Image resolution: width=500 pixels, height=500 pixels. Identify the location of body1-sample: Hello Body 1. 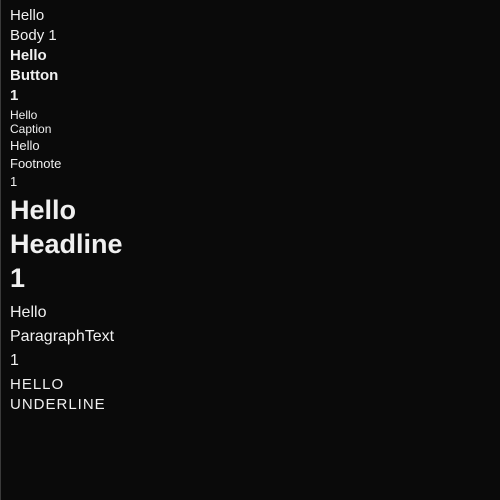
(33, 25).